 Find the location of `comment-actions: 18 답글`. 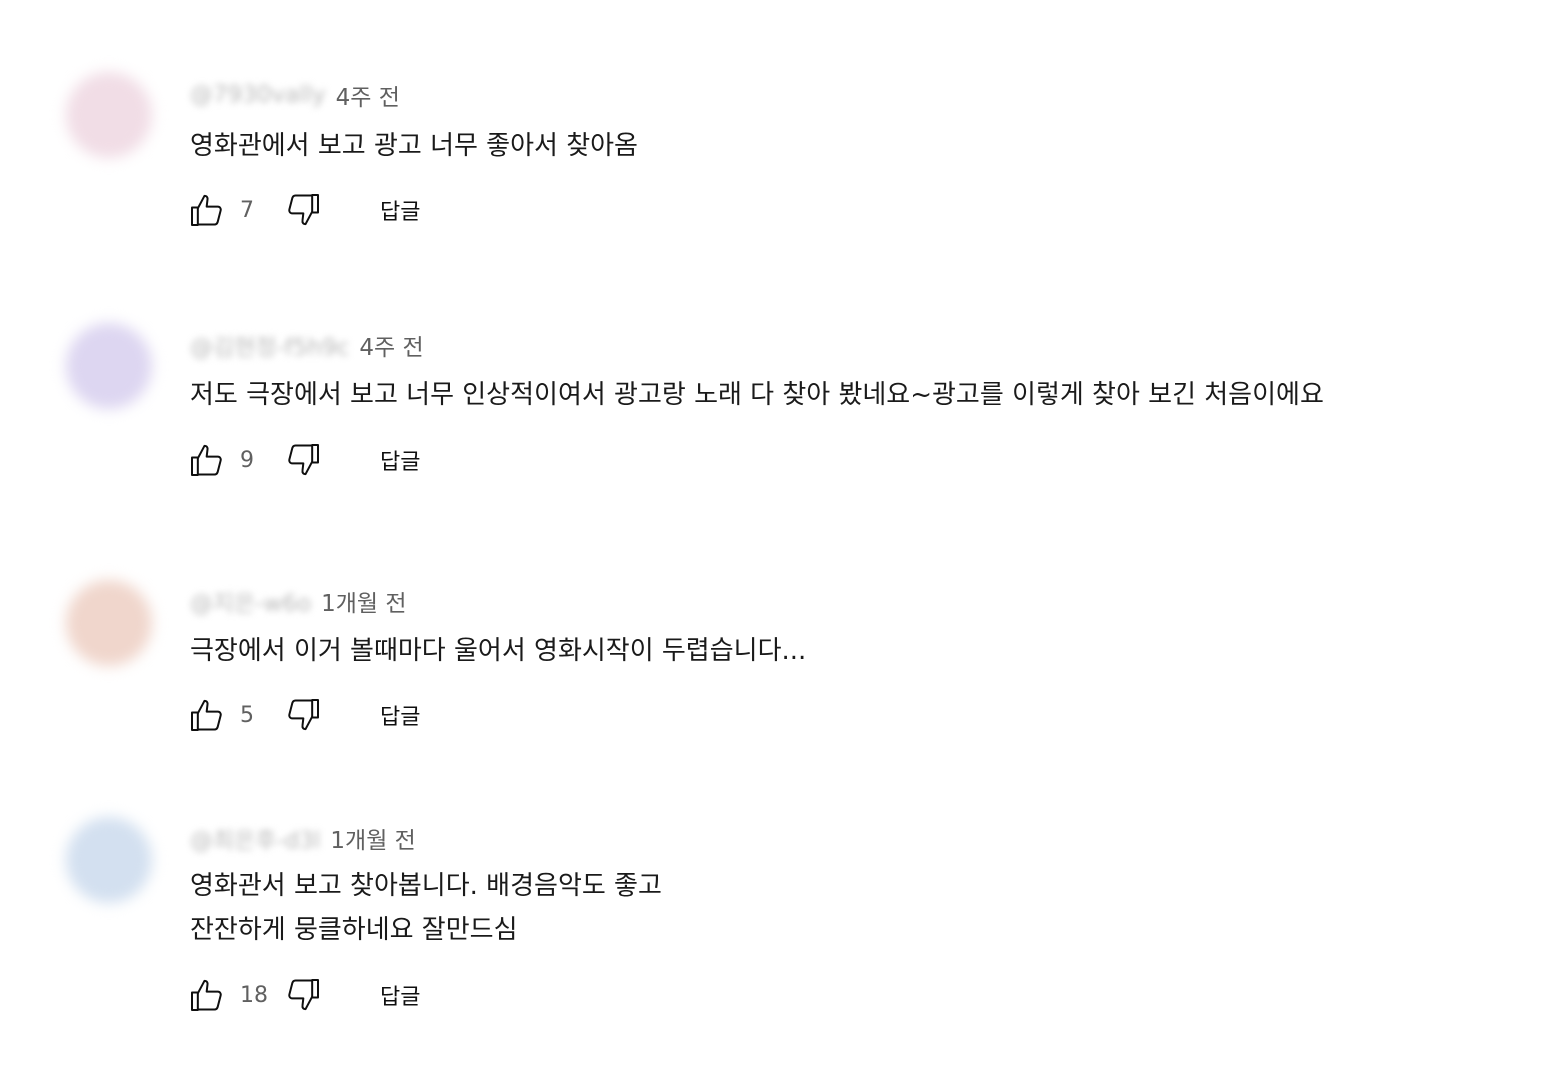

comment-actions: 18 답글 is located at coordinates (303, 995).